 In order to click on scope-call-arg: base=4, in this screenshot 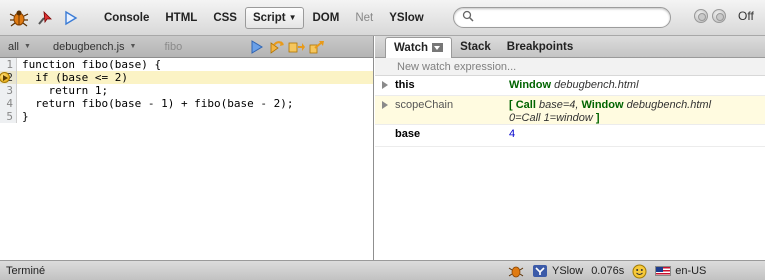, I will do `click(558, 105)`.